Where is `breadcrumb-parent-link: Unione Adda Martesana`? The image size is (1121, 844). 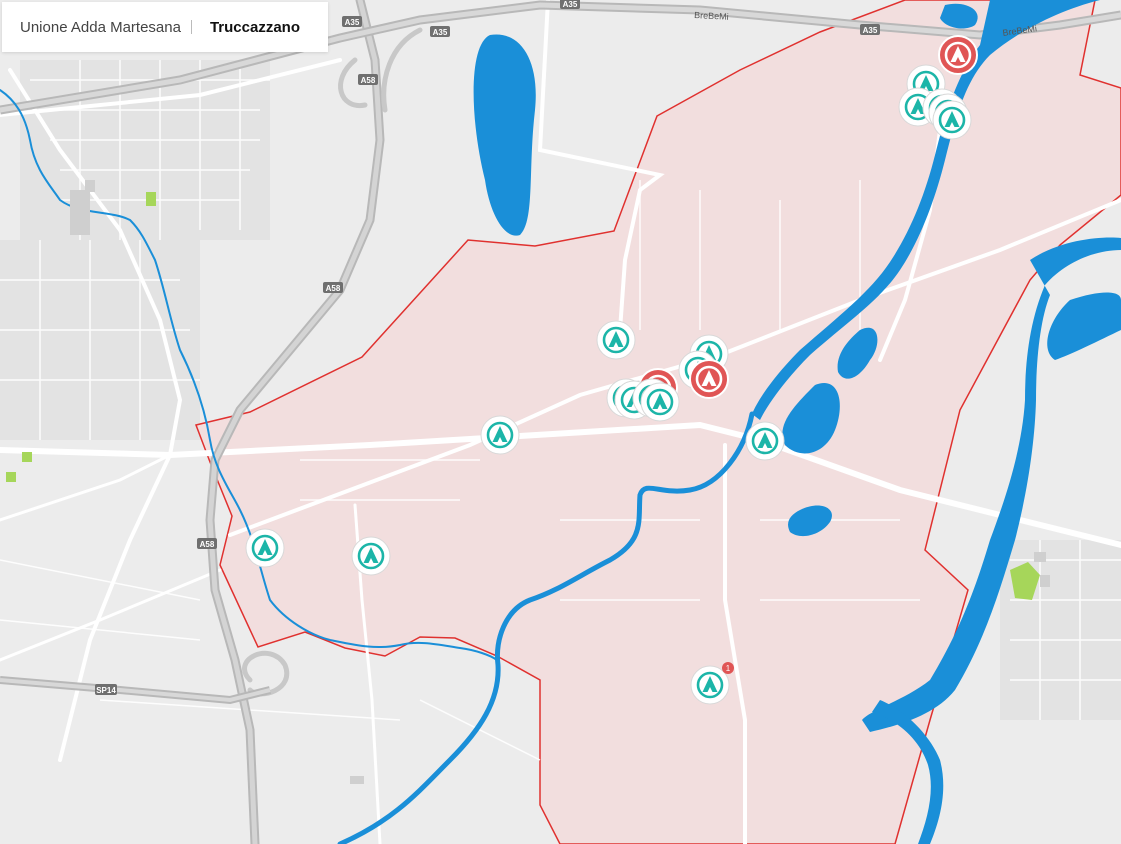
breadcrumb-parent-link: Unione Adda Martesana is located at coordinates (96, 27).